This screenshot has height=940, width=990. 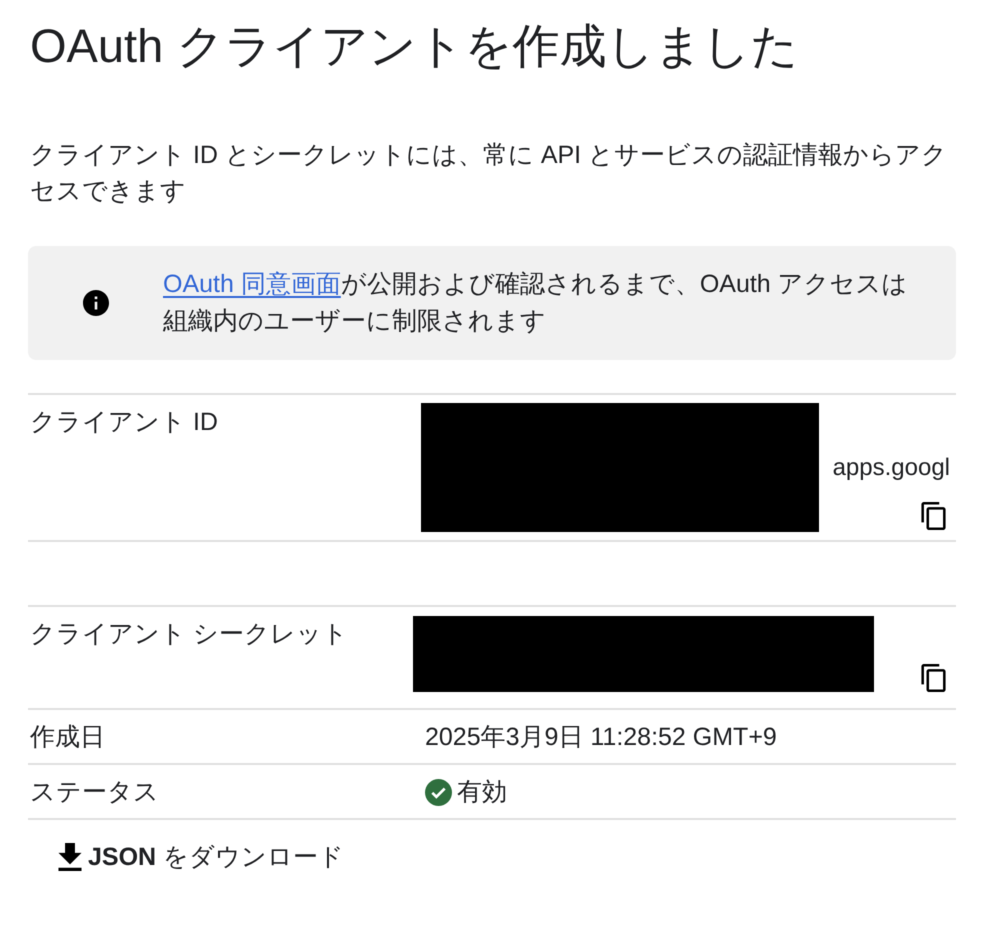 What do you see at coordinates (70, 857) in the screenshot?
I see `download-icon` at bounding box center [70, 857].